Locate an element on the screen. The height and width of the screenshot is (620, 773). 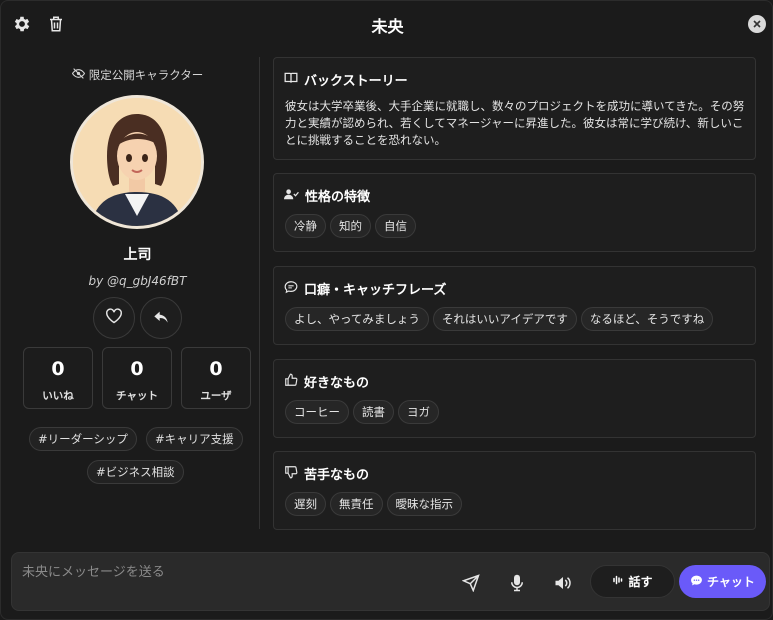
like-button is located at coordinates (114, 318).